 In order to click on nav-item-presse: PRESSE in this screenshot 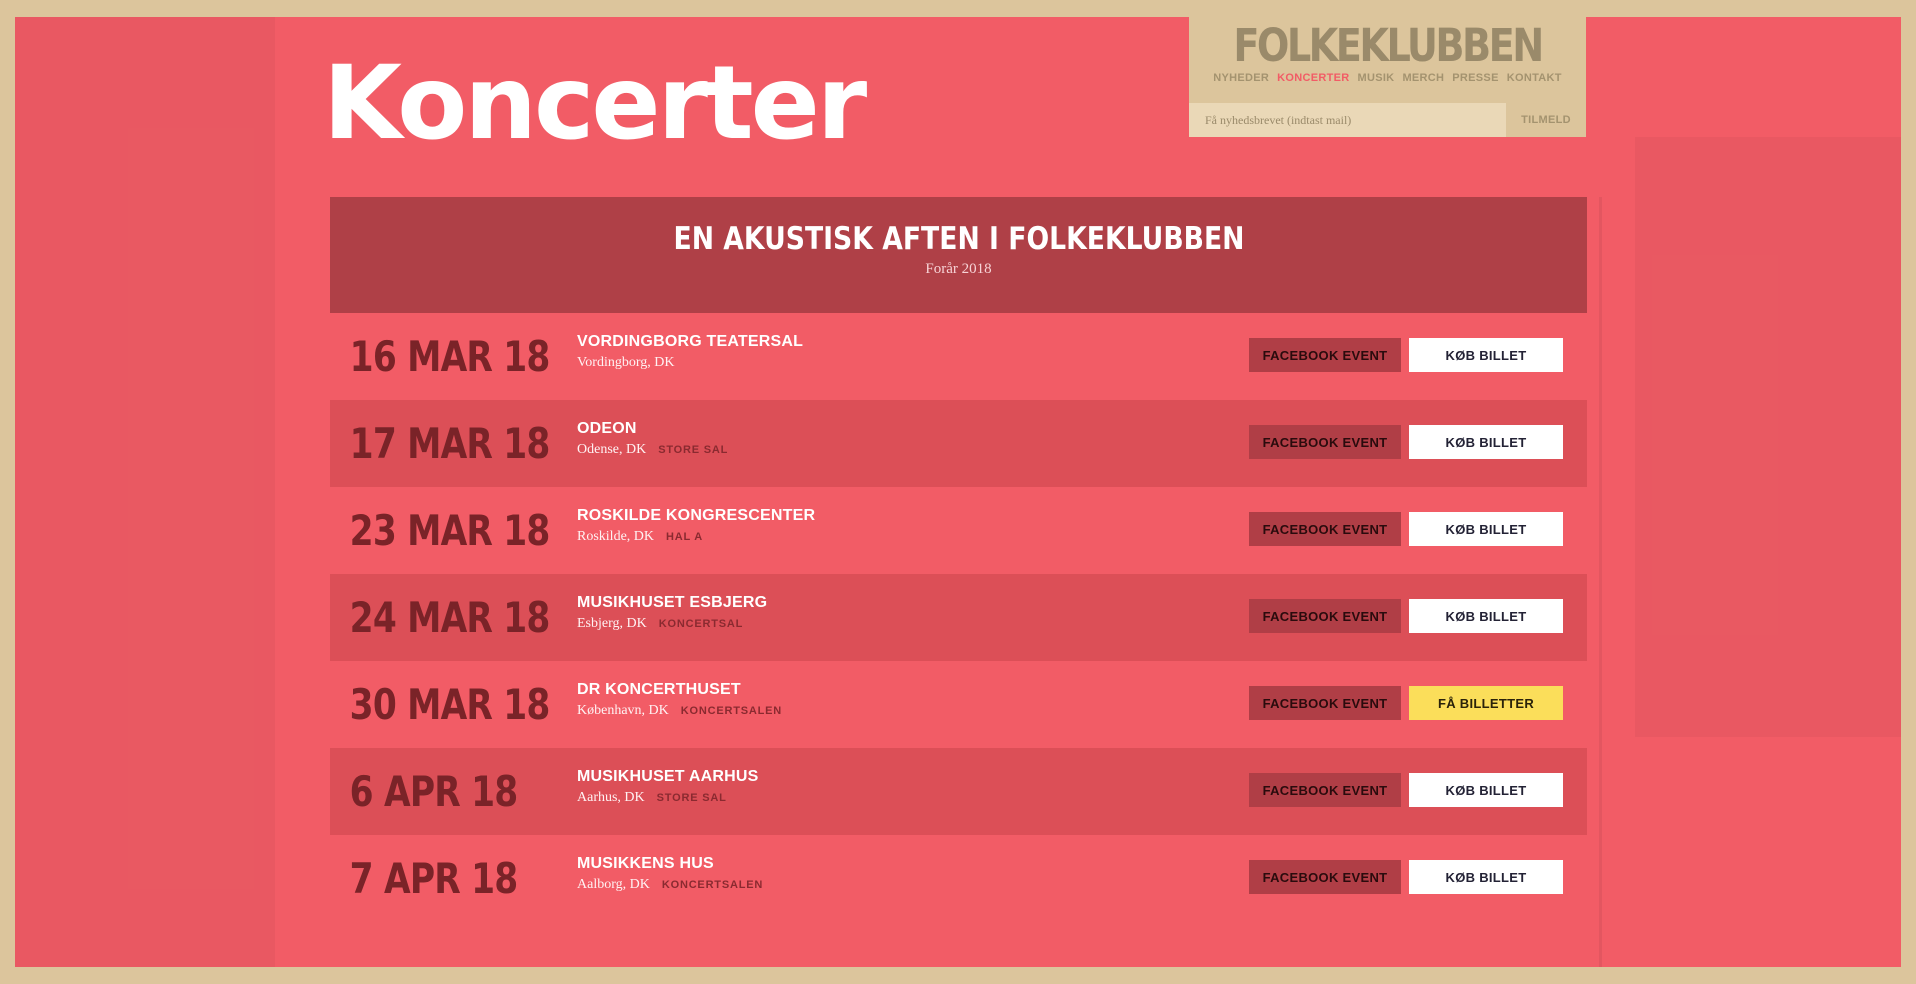, I will do `click(1475, 78)`.